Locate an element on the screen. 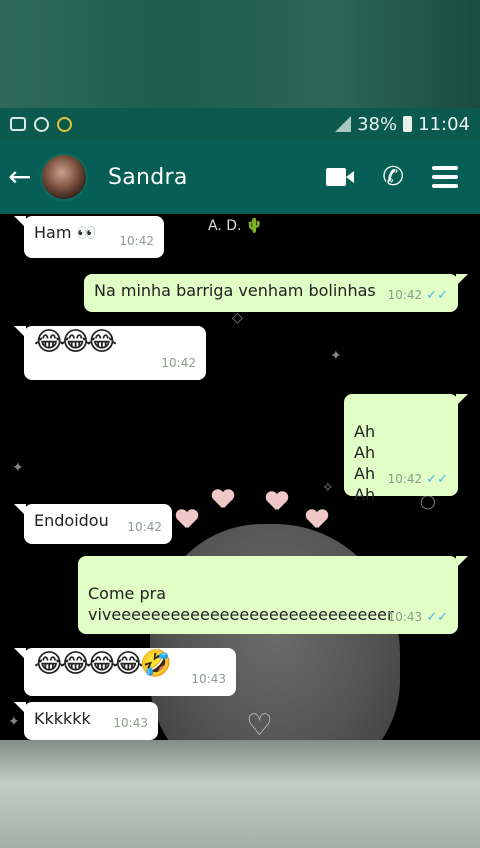  message-text: Na minha barriga venham bolinhas is located at coordinates (235, 290).